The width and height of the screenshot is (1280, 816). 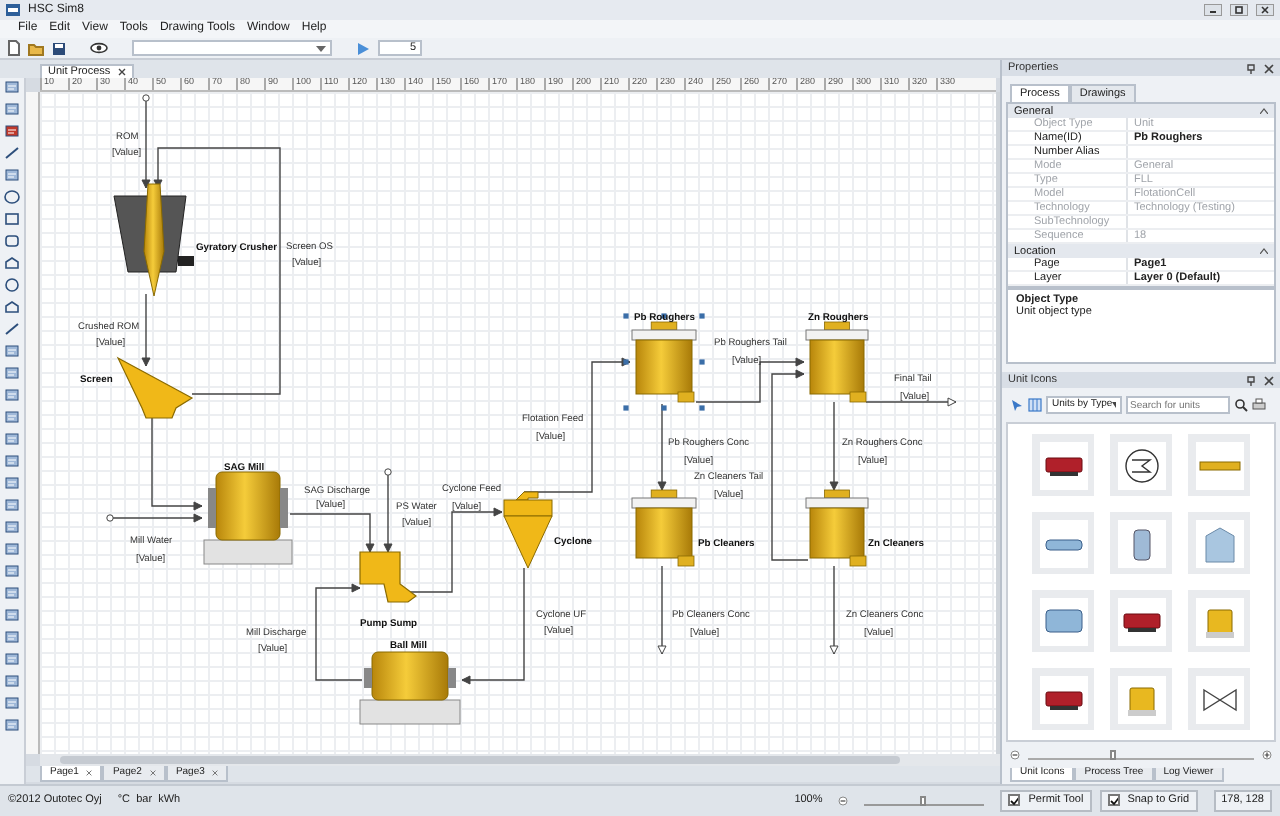 What do you see at coordinates (99, 48) in the screenshot?
I see `eye-icon` at bounding box center [99, 48].